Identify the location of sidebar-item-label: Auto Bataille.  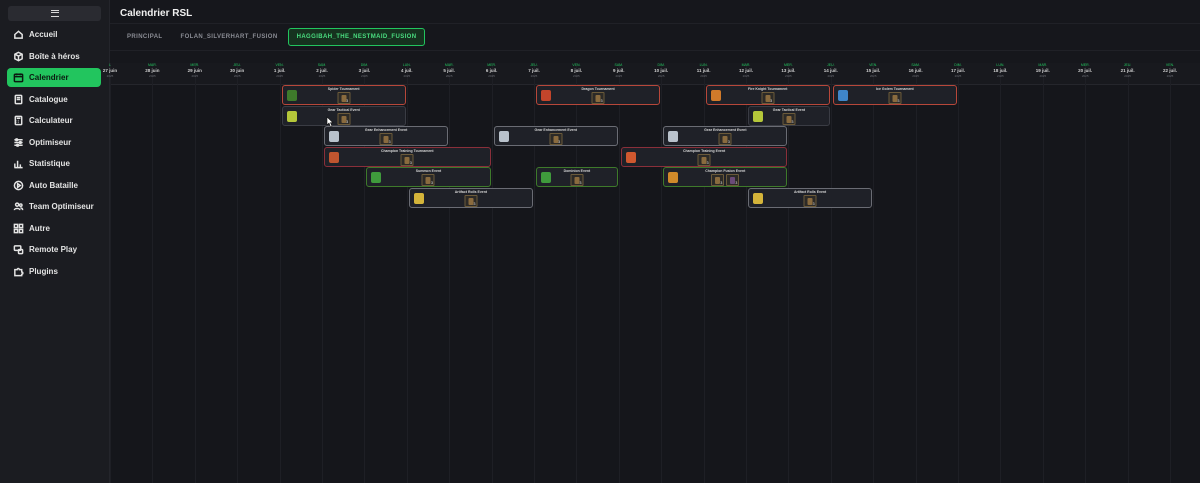
(53, 185).